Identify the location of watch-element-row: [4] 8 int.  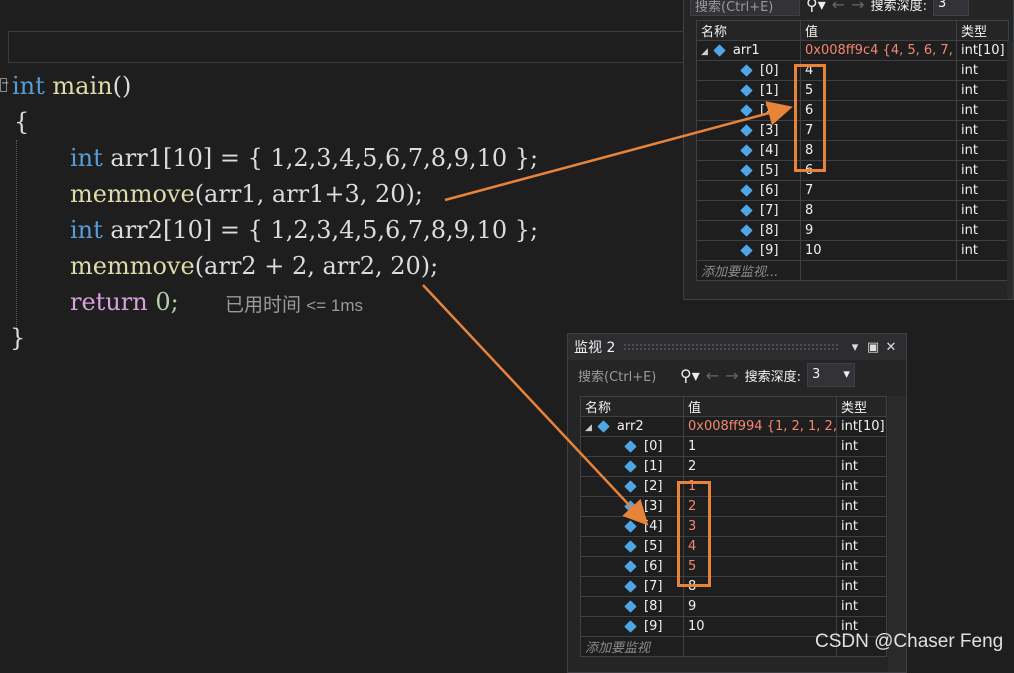
(852, 150).